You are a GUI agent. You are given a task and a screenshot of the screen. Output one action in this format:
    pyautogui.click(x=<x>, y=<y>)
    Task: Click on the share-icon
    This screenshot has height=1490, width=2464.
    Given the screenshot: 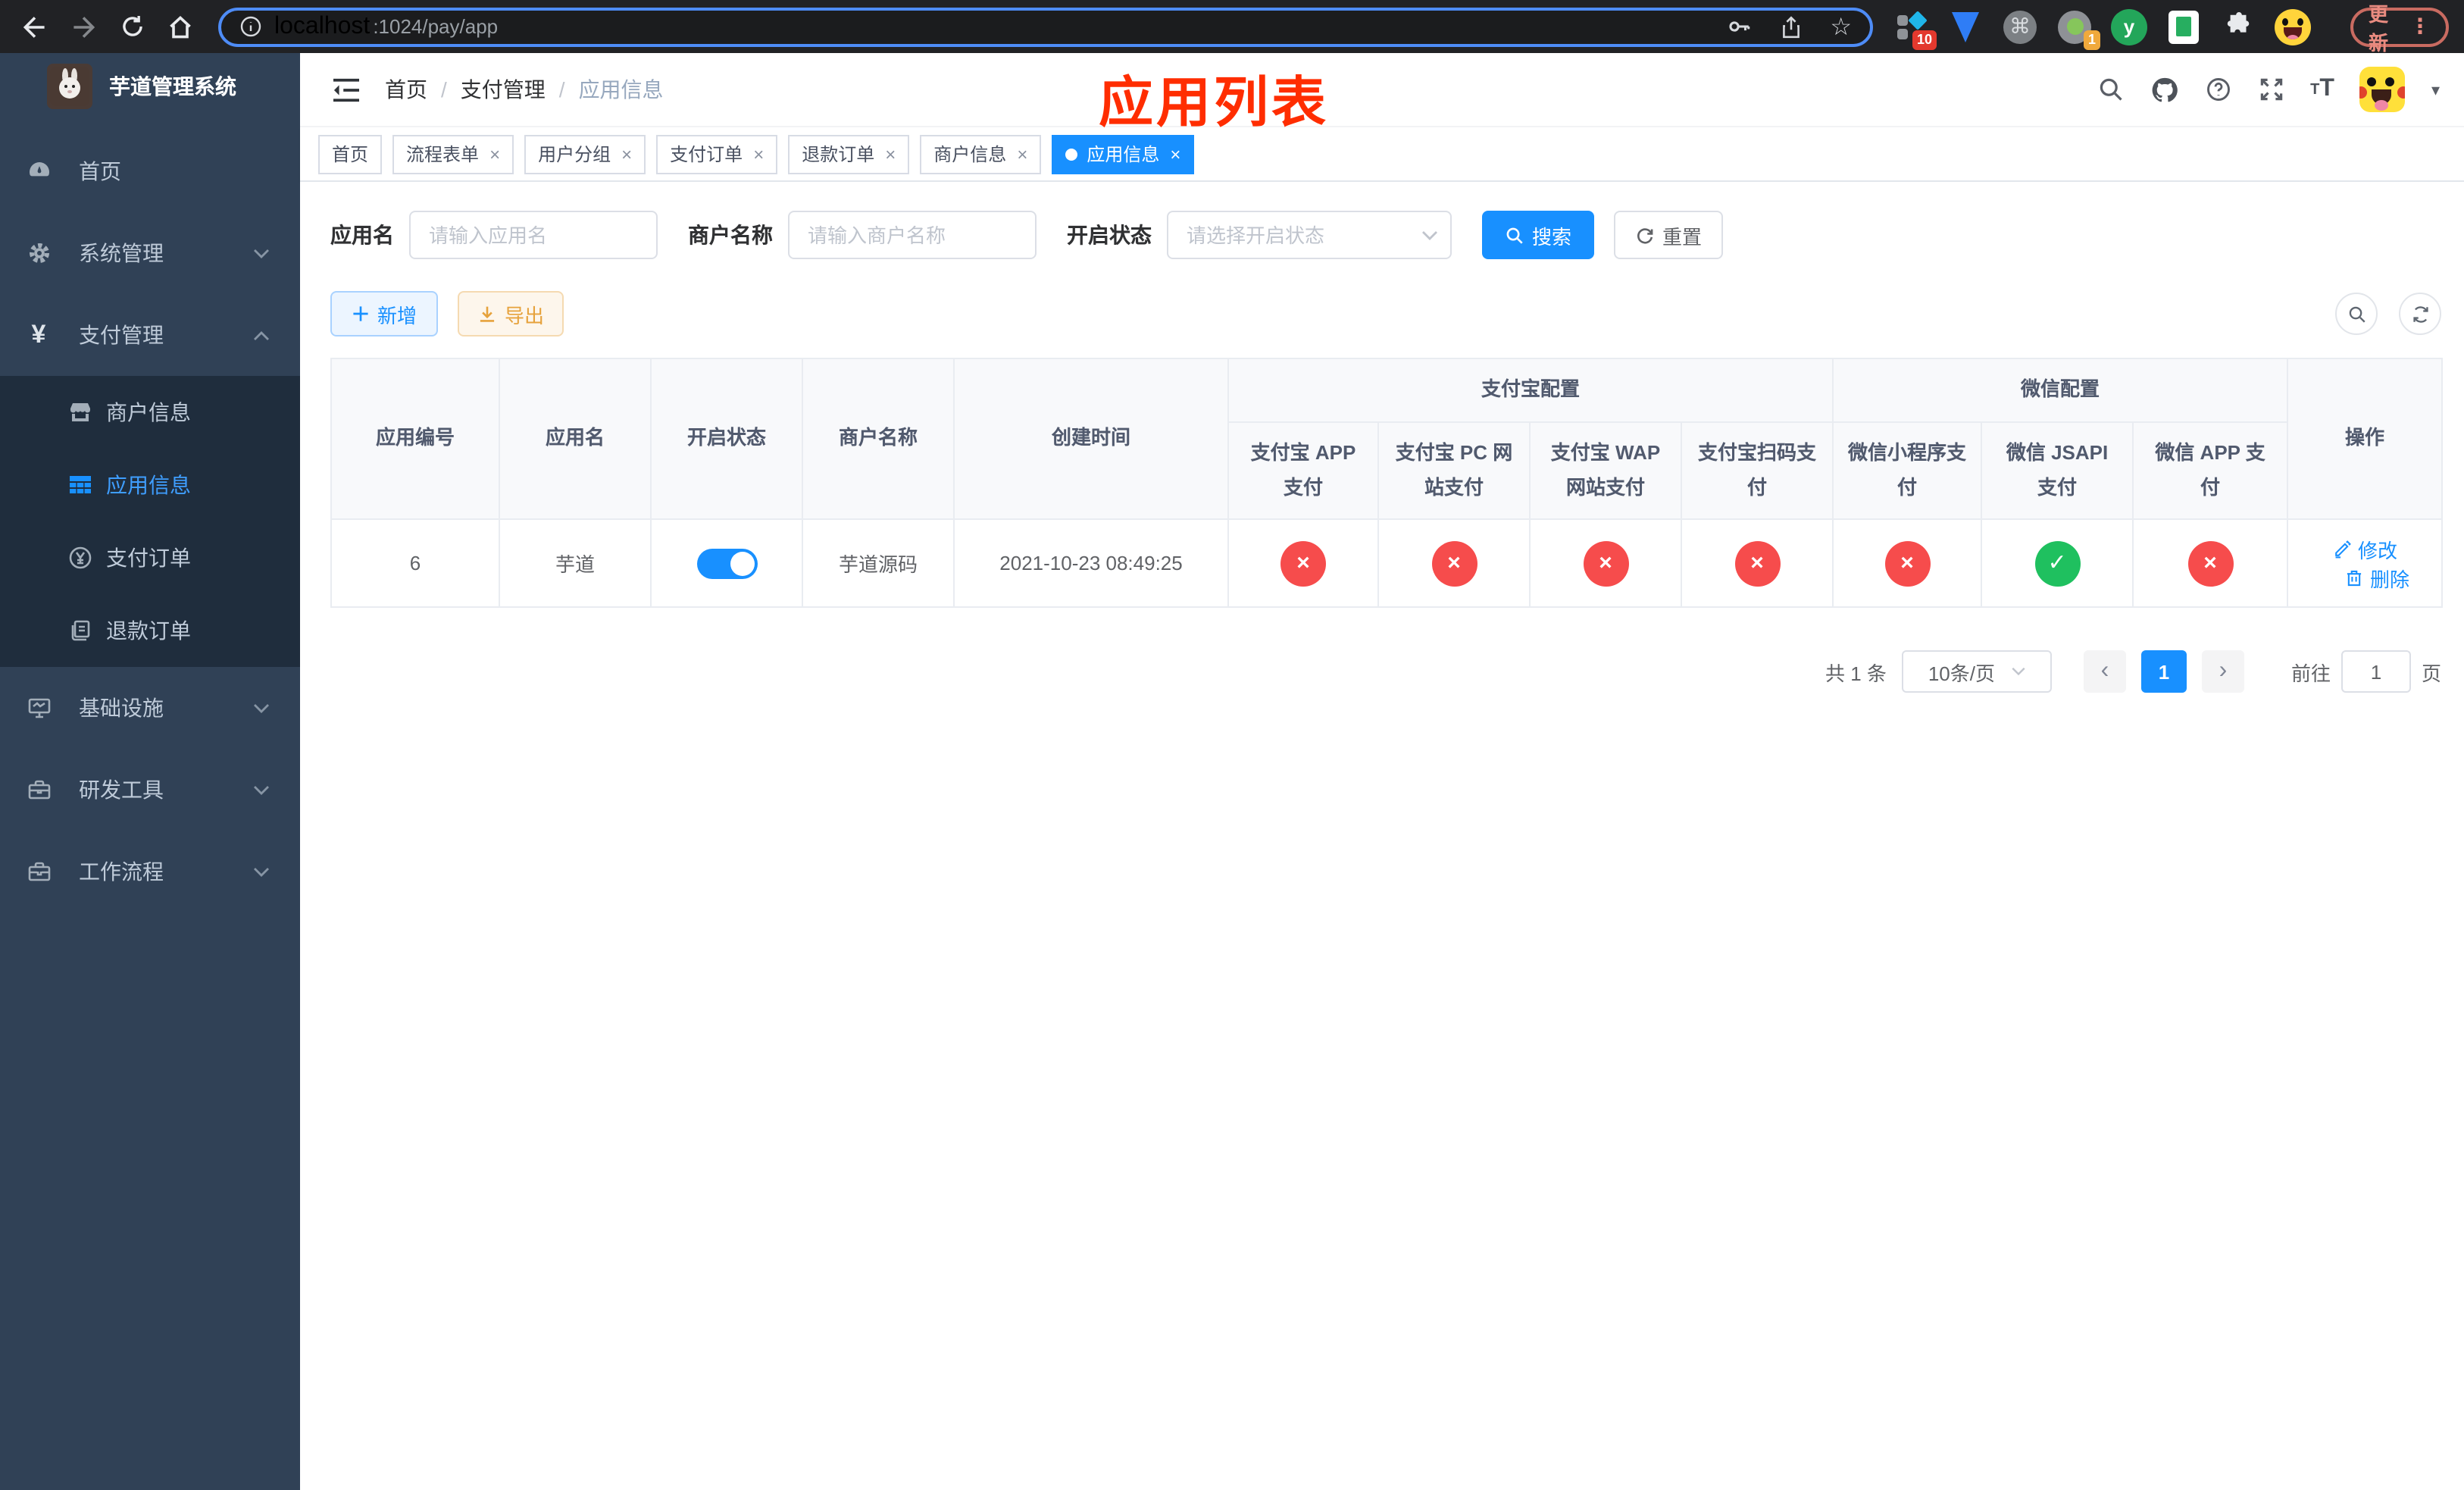 What is the action you would take?
    pyautogui.click(x=1790, y=27)
    